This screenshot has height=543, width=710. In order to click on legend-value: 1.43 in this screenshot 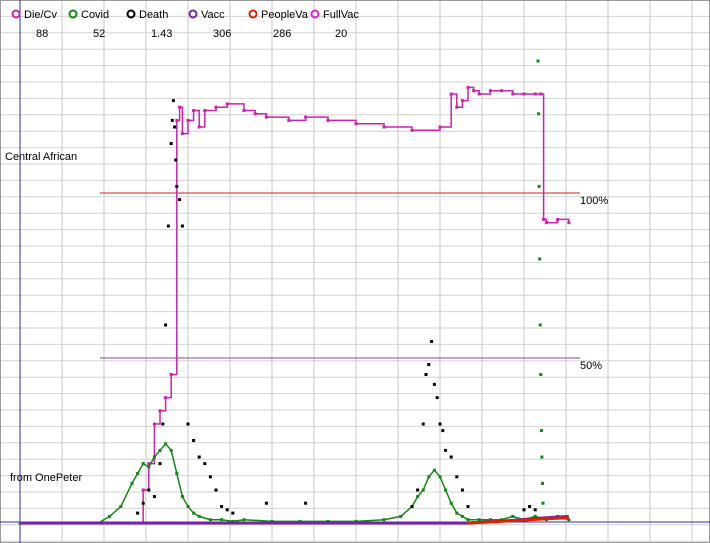, I will do `click(161, 34)`.